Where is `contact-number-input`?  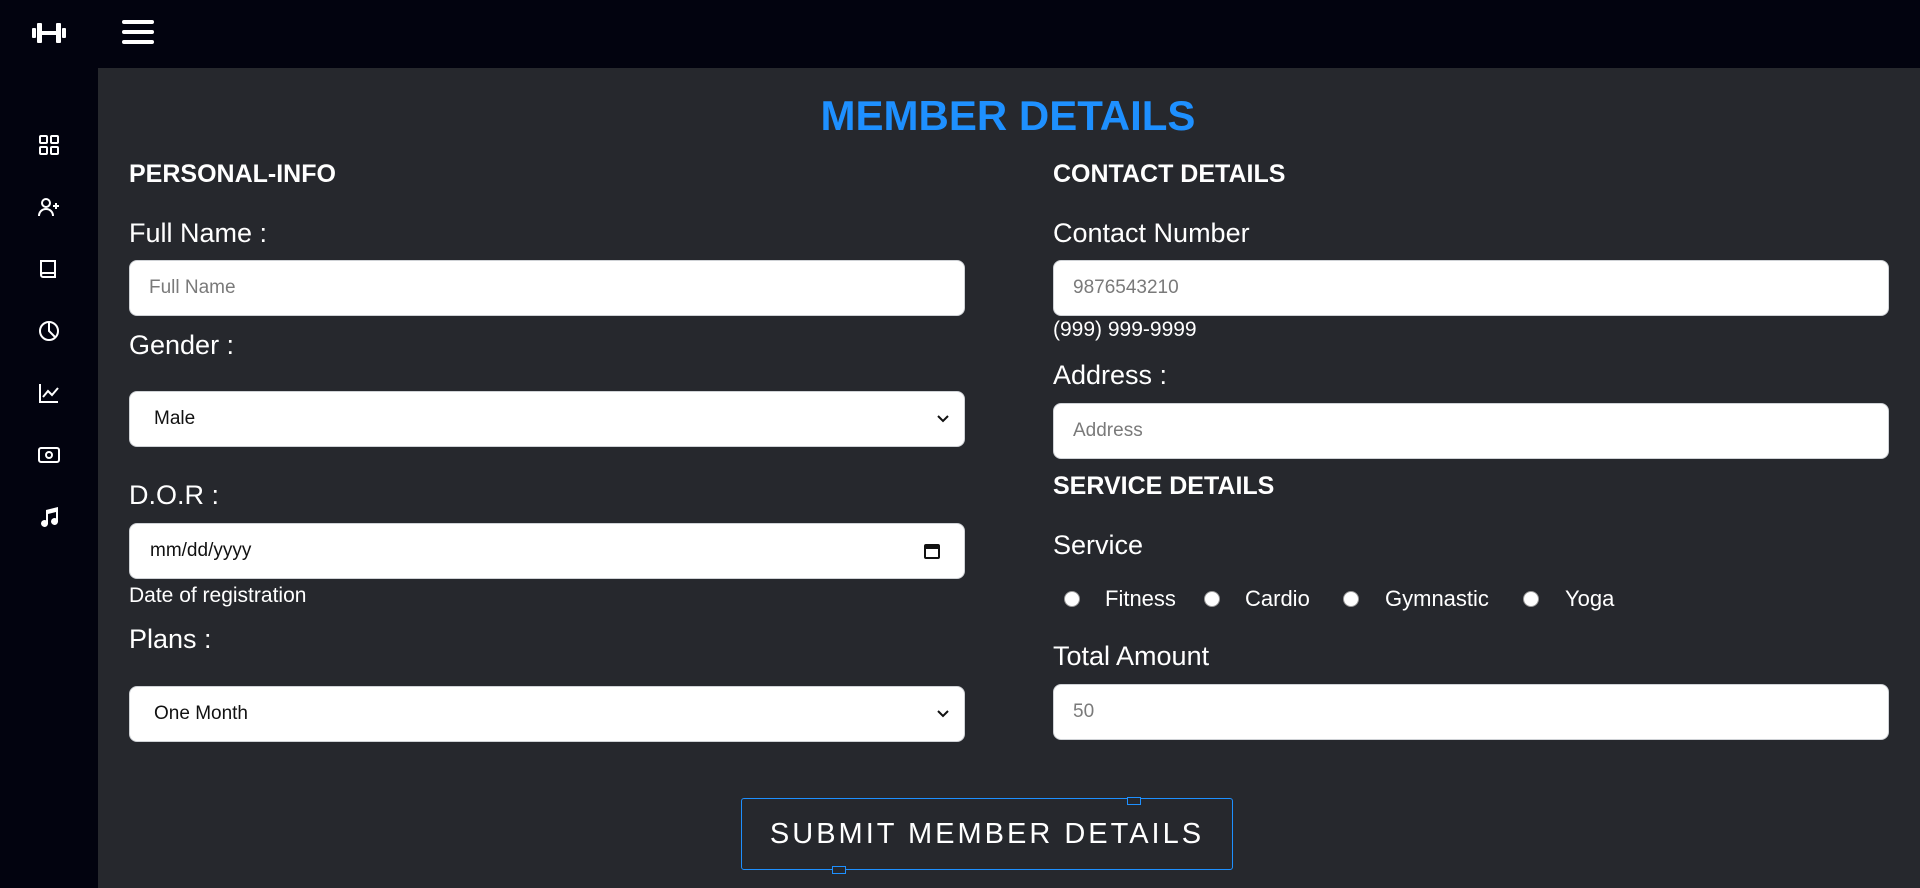 contact-number-input is located at coordinates (1471, 288).